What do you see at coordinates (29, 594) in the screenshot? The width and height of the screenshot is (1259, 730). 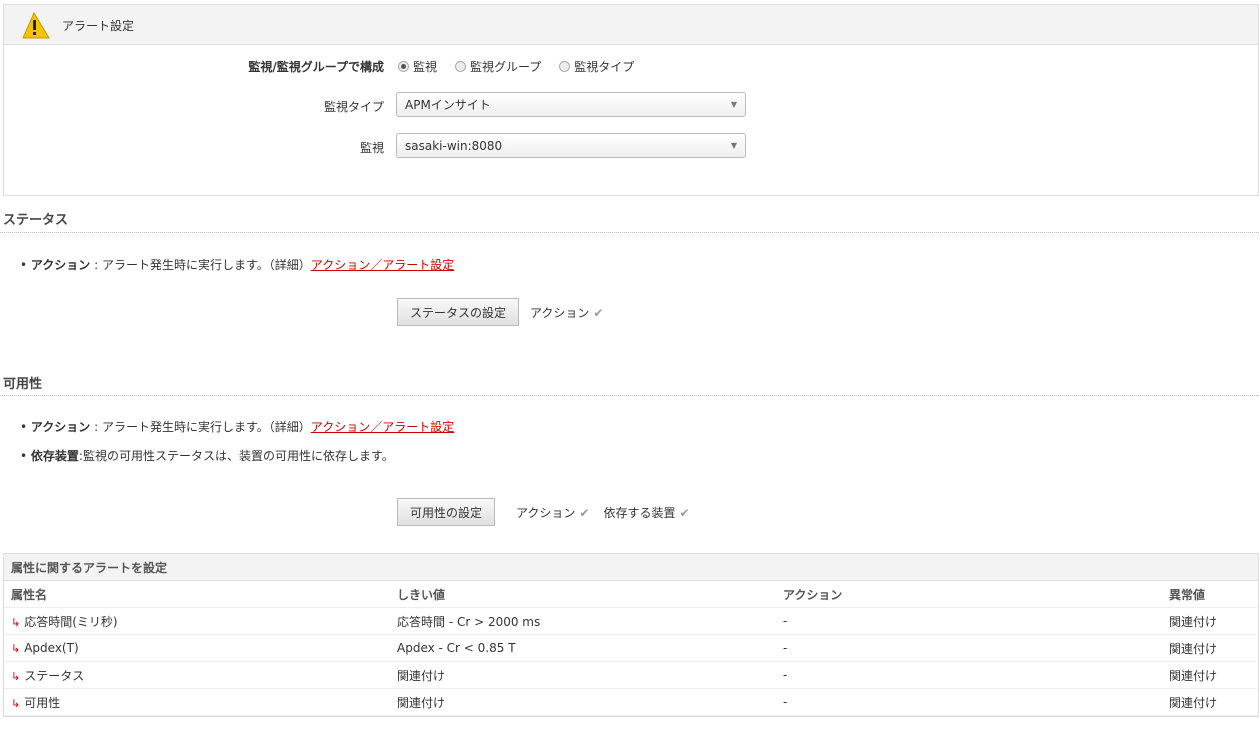 I see `column-header: 属性名` at bounding box center [29, 594].